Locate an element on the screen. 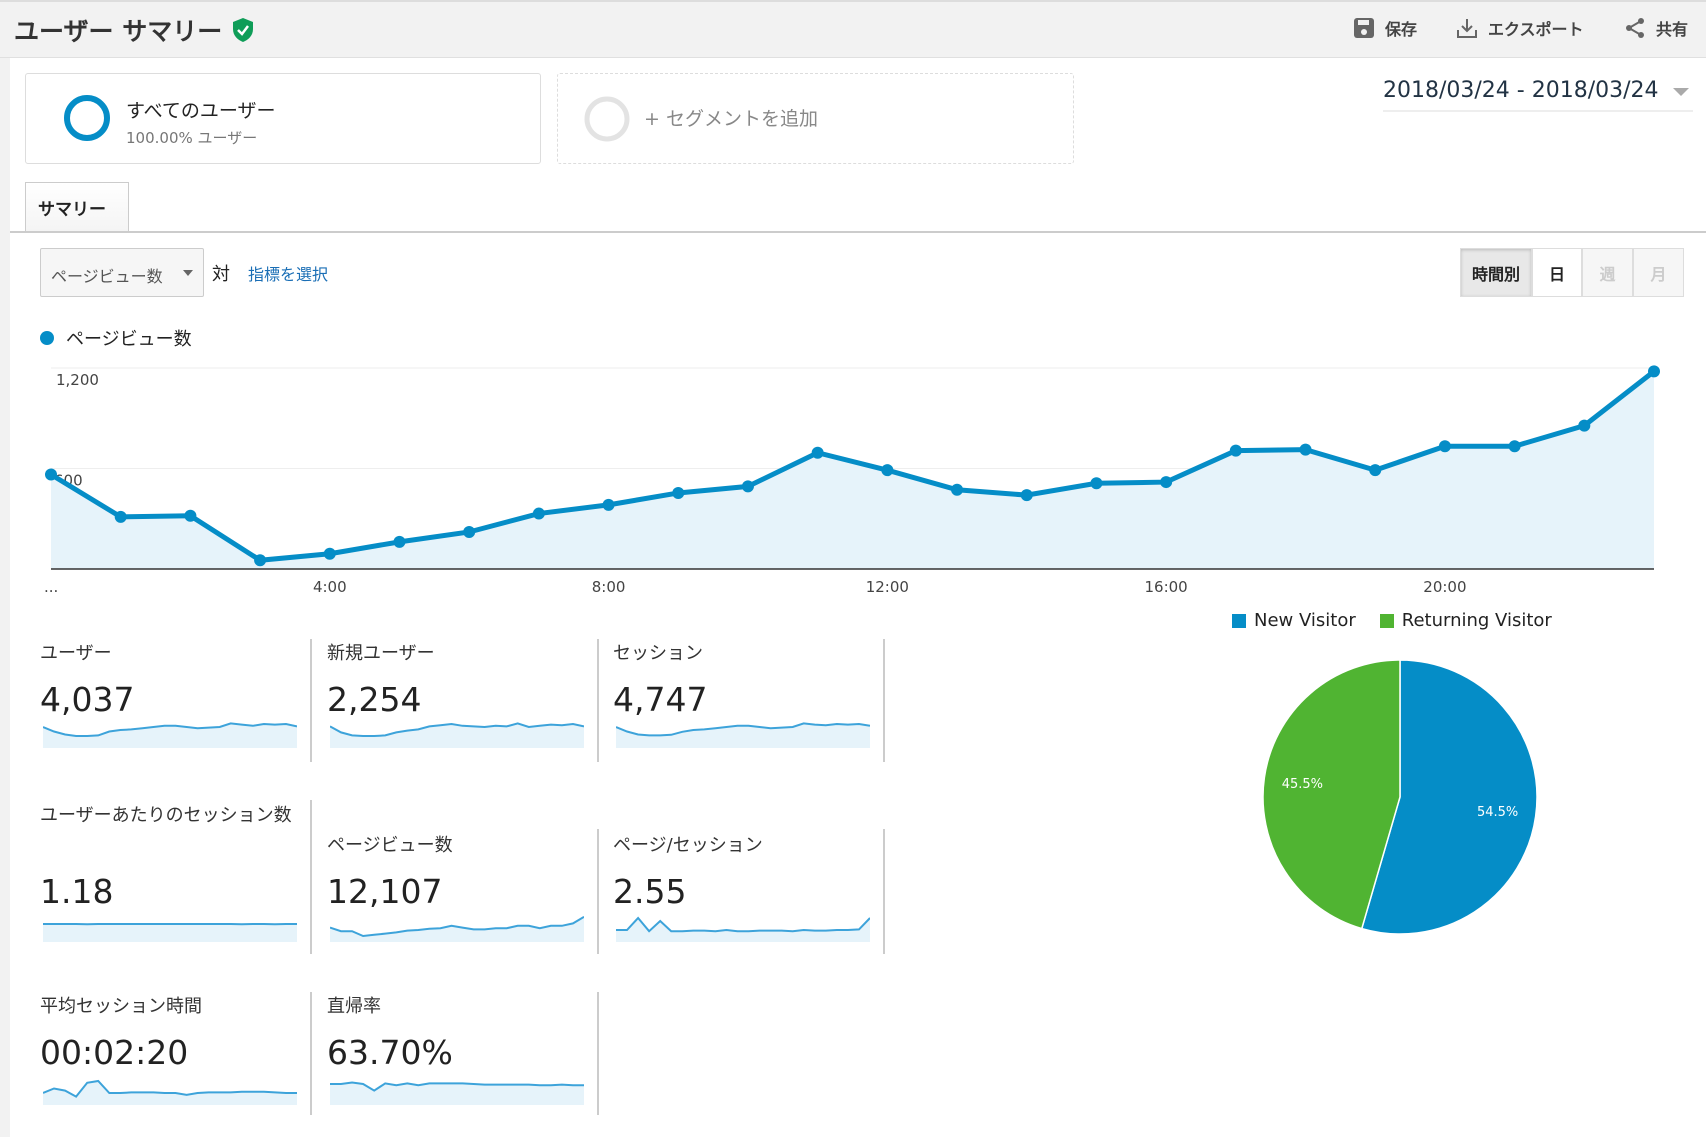  granularity-hourly: 時間別 is located at coordinates (1496, 272).